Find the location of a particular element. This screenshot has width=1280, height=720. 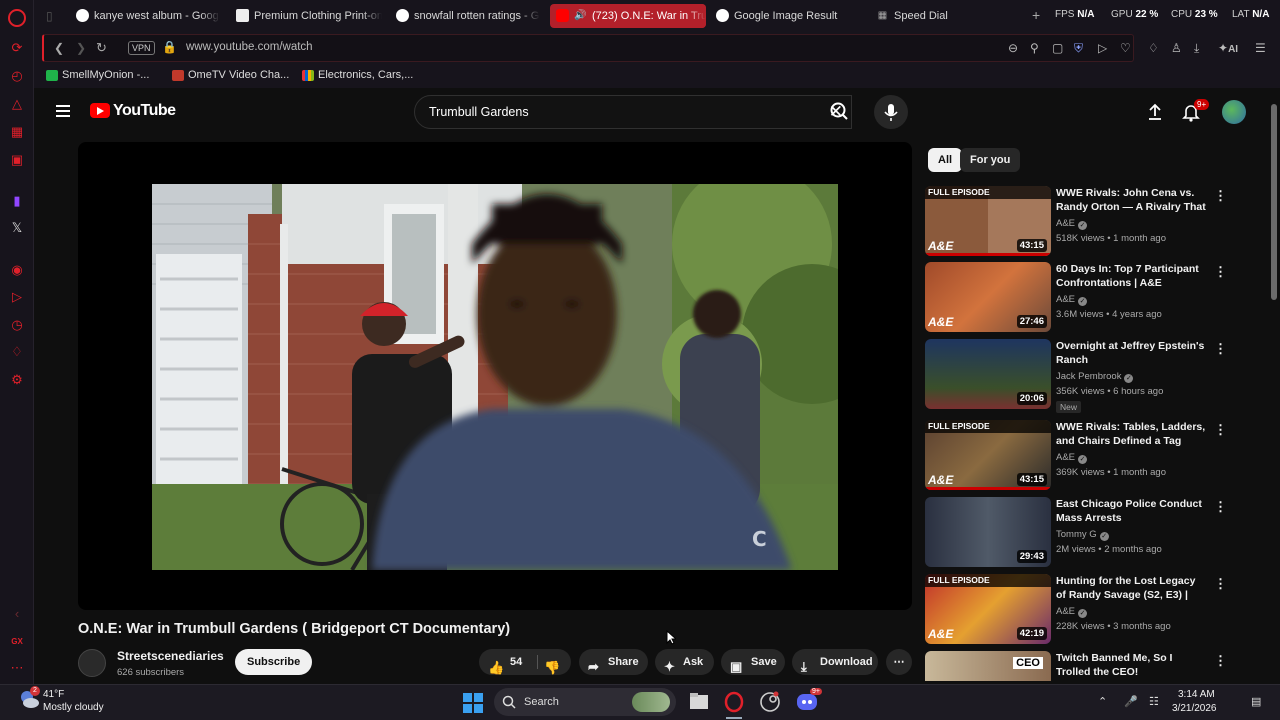

voice-search-button is located at coordinates (891, 112).